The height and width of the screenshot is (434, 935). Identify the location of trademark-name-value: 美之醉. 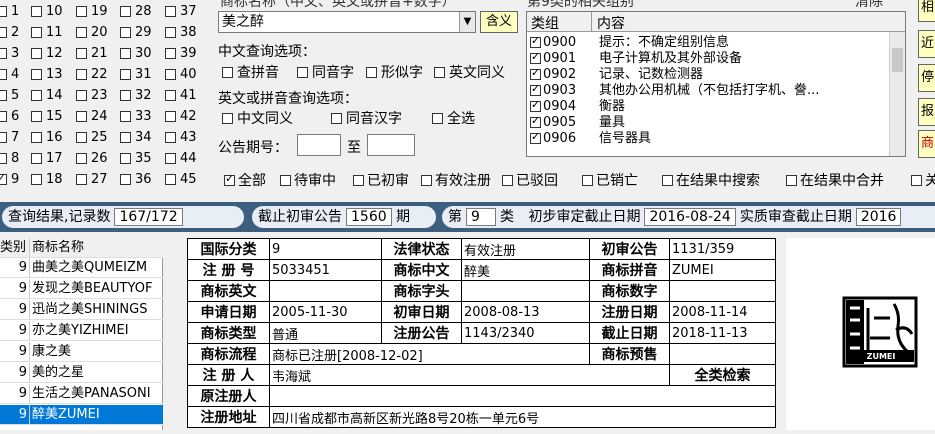
(243, 22).